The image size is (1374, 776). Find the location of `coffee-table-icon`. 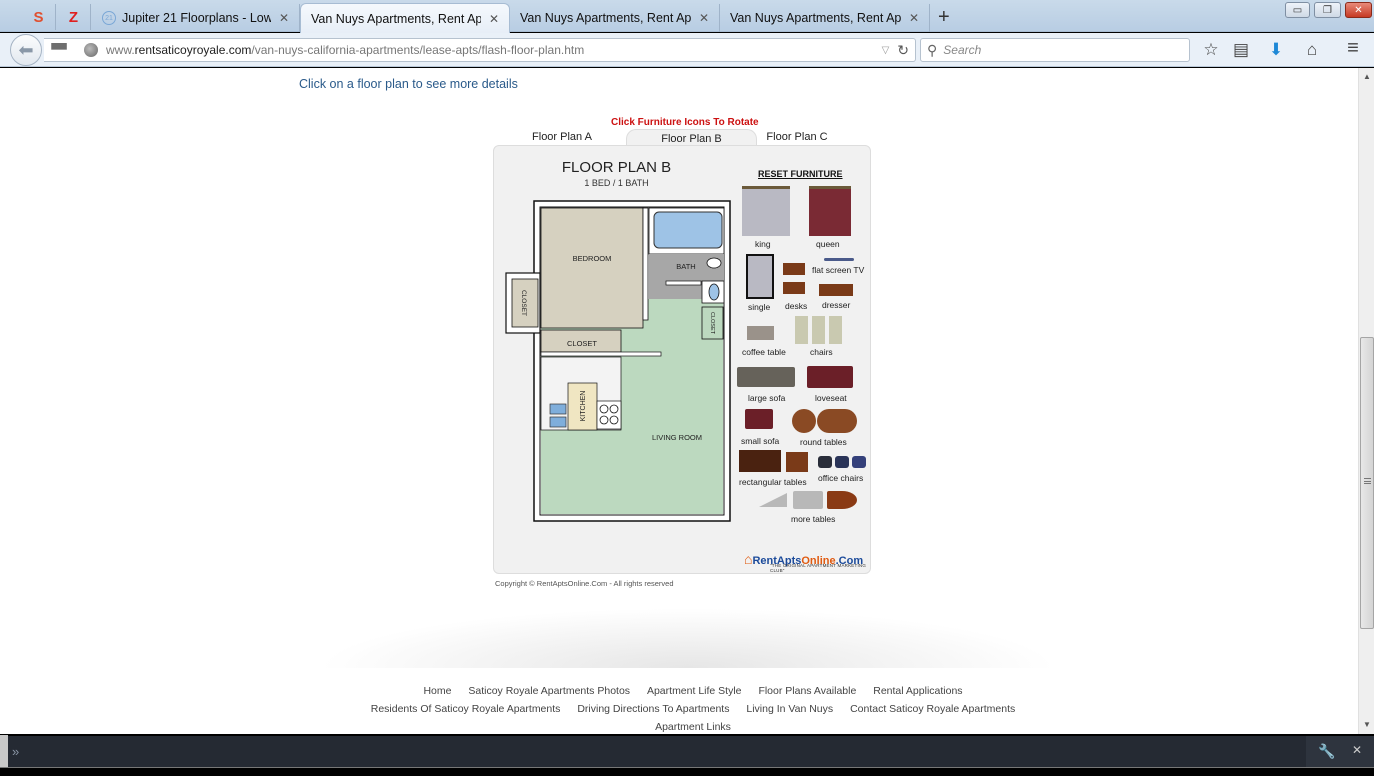

coffee-table-icon is located at coordinates (760, 333).